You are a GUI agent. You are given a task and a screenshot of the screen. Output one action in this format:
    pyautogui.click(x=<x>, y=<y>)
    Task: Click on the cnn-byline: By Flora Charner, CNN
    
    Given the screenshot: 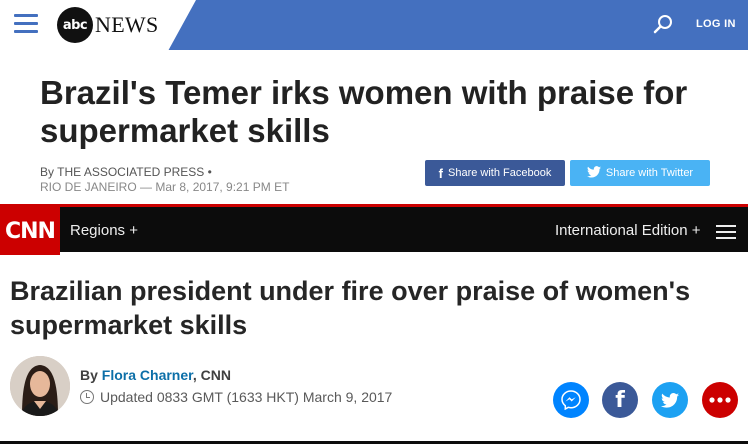 What is the action you would take?
    pyautogui.click(x=155, y=375)
    